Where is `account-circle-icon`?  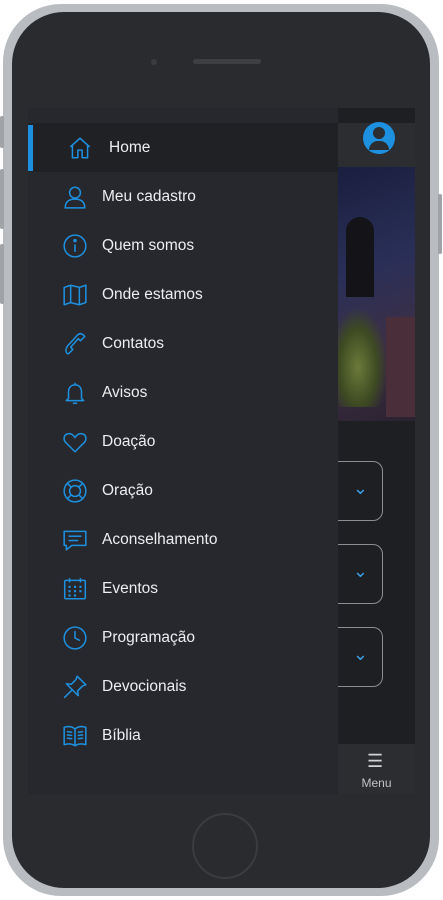
account-circle-icon is located at coordinates (379, 138).